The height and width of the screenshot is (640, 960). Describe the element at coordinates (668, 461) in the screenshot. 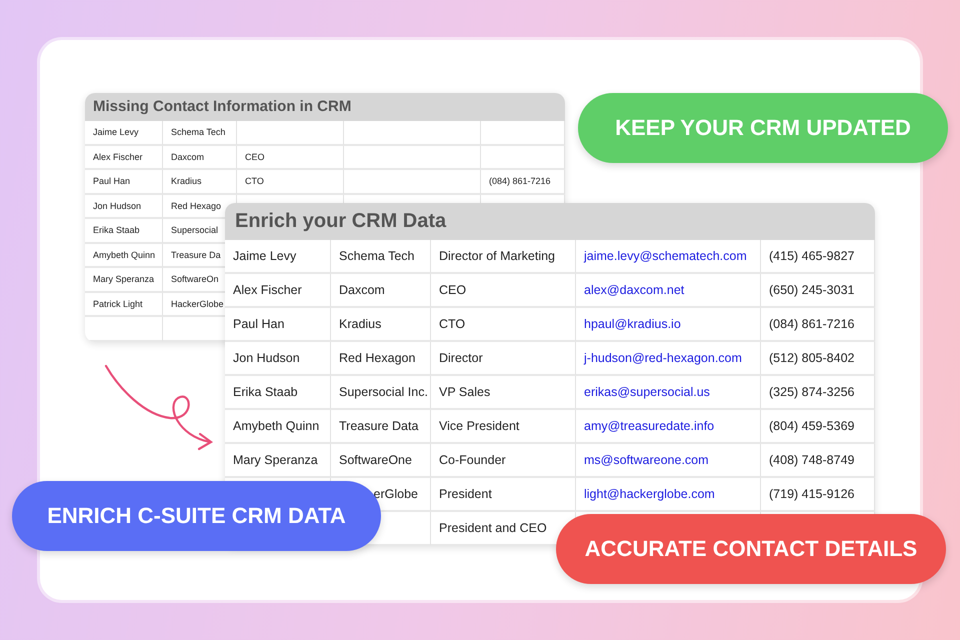

I see `email-link: ms@softwareone.com` at that location.